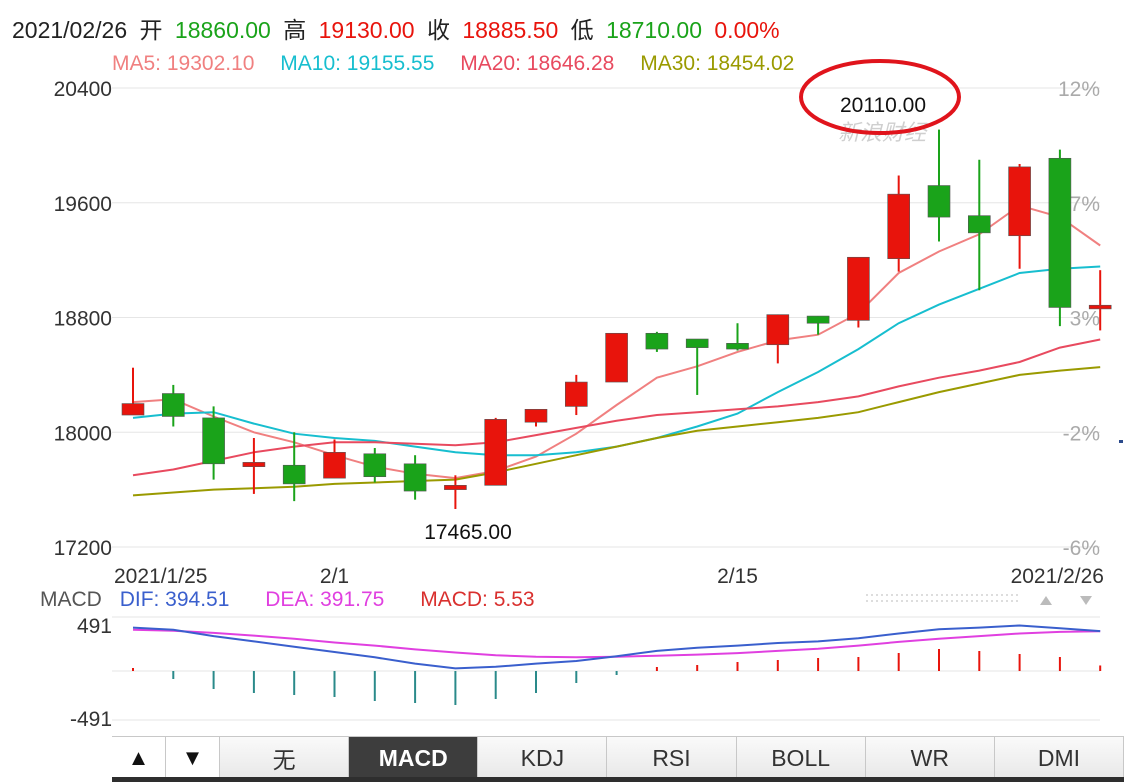 The image size is (1124, 782). Describe the element at coordinates (91, 719) in the screenshot. I see `macd-tick-bottom: -491` at that location.